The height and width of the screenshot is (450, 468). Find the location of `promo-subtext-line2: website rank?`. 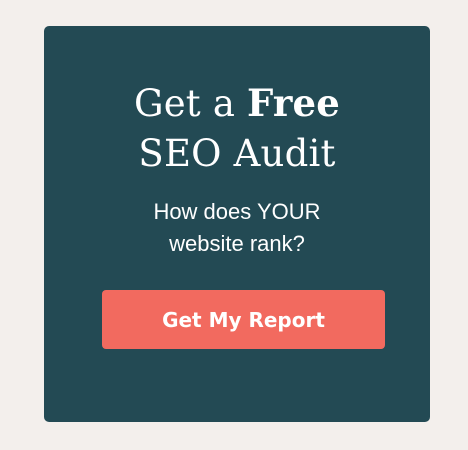

promo-subtext-line2: website rank? is located at coordinates (237, 243).